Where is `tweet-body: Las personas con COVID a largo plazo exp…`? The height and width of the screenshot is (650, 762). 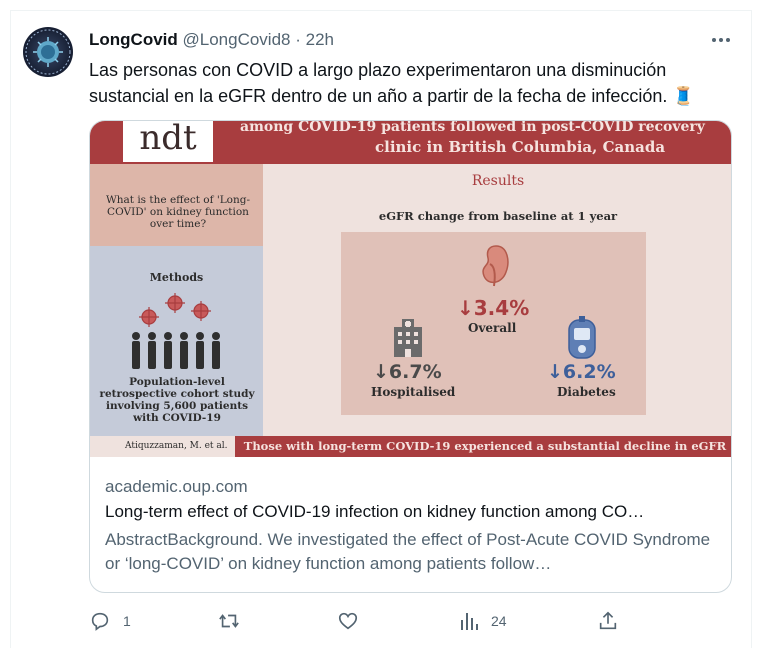
tweet-body: Las personas con COVID a largo plazo exp… is located at coordinates (378, 83).